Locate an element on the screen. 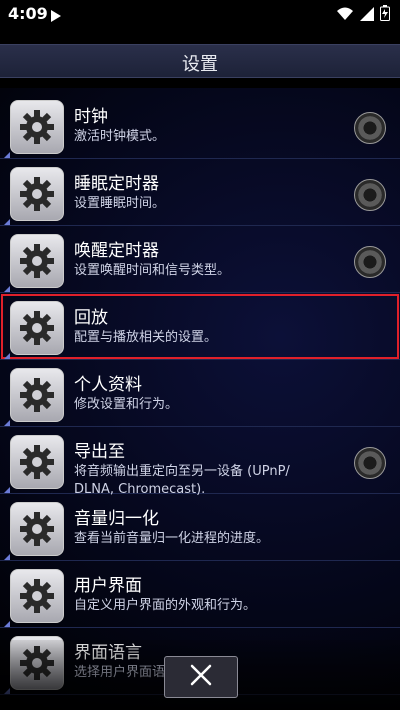 The image size is (400, 710). status-time: 4:09 is located at coordinates (28, 13).